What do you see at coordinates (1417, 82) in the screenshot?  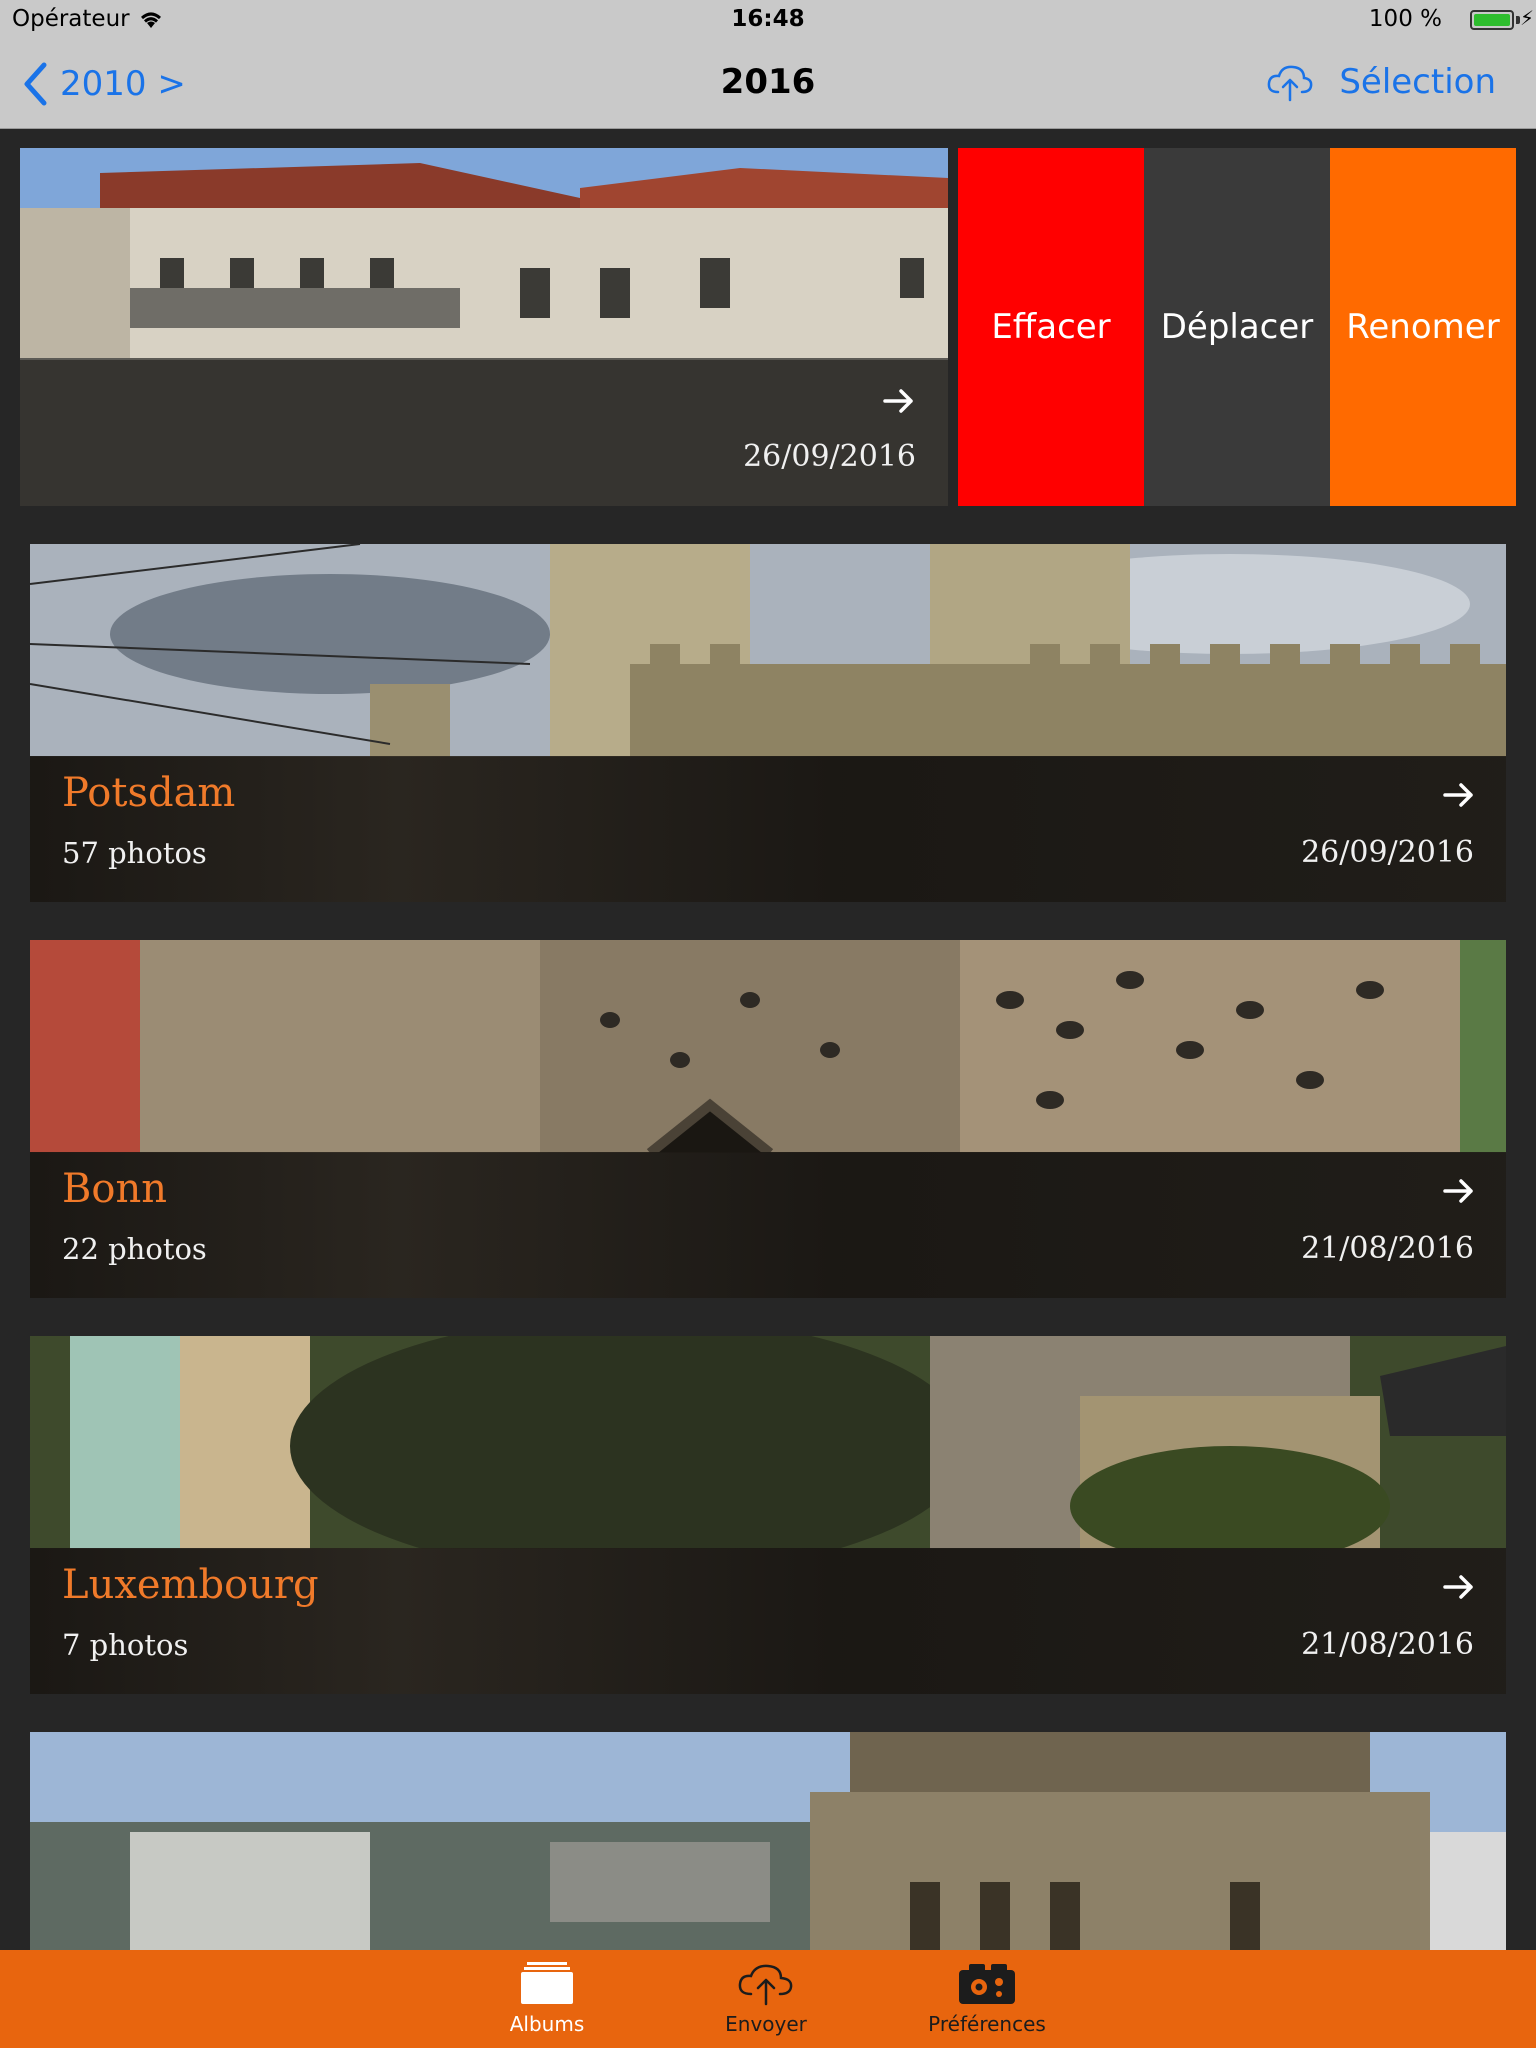 I see `selection-button: Sélection` at bounding box center [1417, 82].